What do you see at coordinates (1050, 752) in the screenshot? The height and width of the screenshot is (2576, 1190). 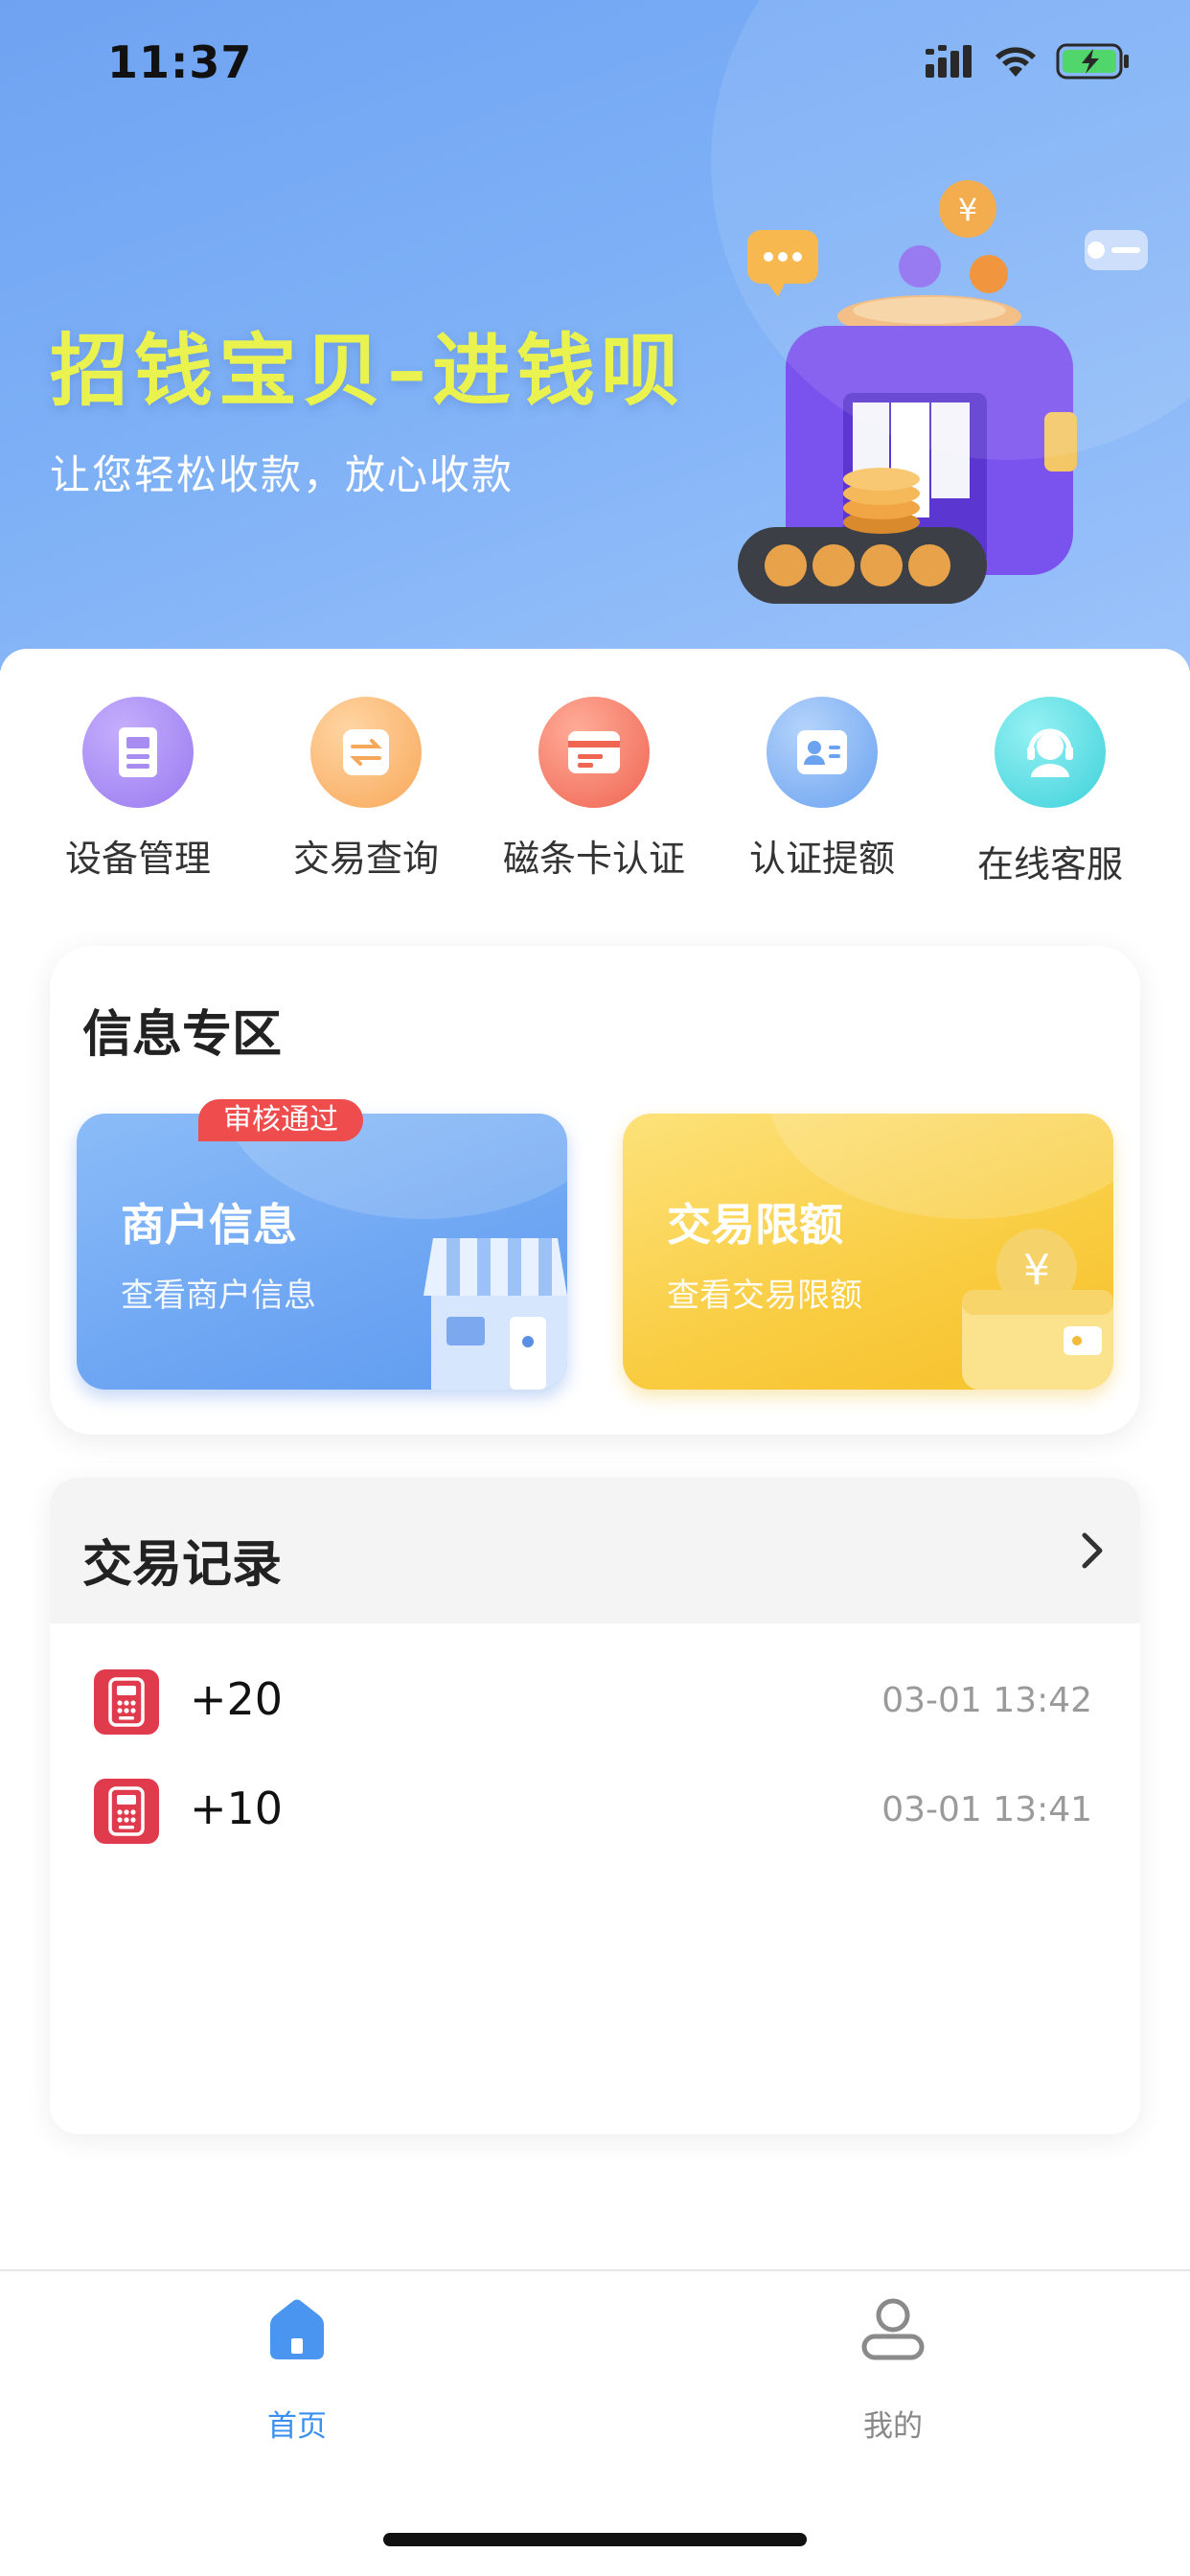 I see `headset-icon` at bounding box center [1050, 752].